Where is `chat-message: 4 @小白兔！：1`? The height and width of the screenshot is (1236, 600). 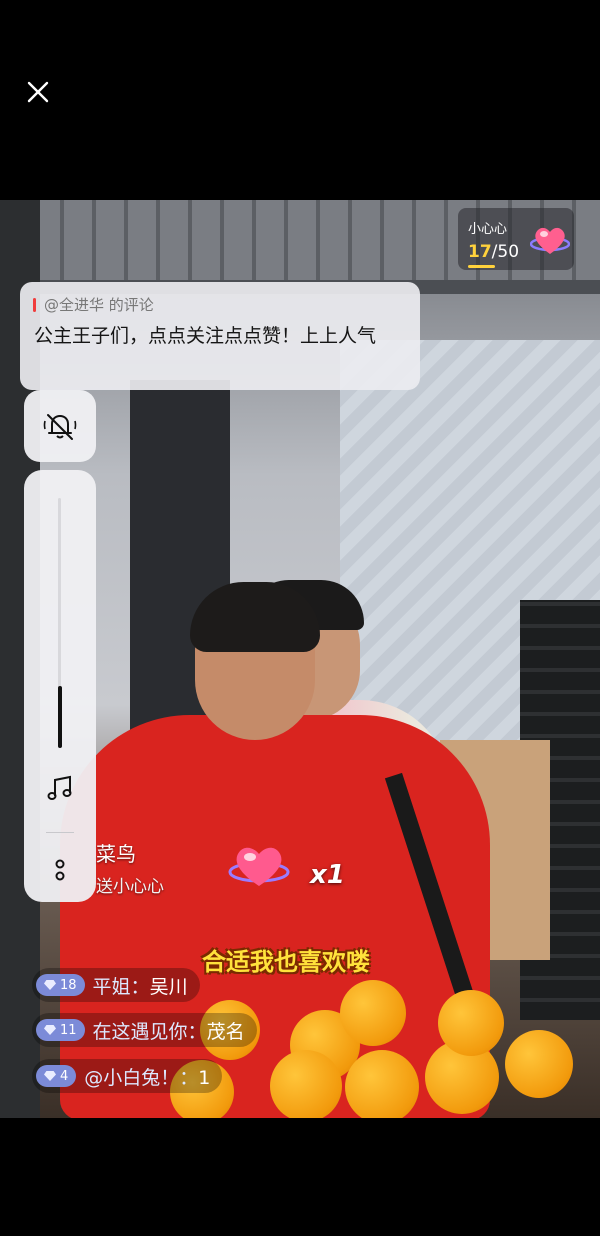
chat-message: 4 @小白兔！：1 is located at coordinates (127, 1076).